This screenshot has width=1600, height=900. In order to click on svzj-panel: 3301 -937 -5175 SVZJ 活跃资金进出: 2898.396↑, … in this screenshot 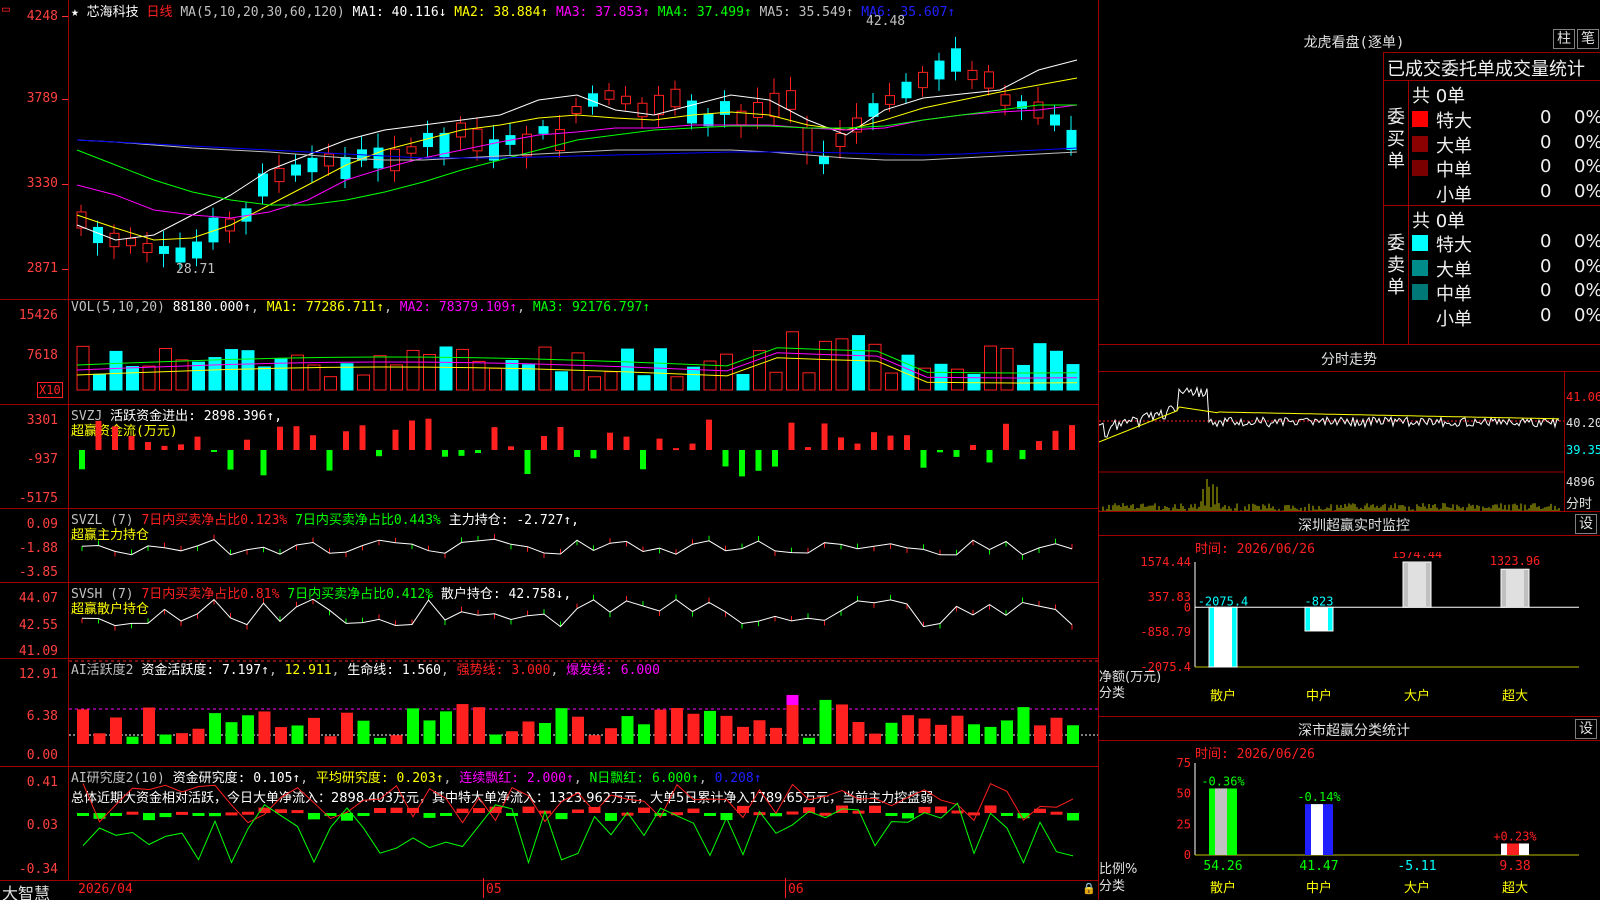, I will do `click(549, 456)`.